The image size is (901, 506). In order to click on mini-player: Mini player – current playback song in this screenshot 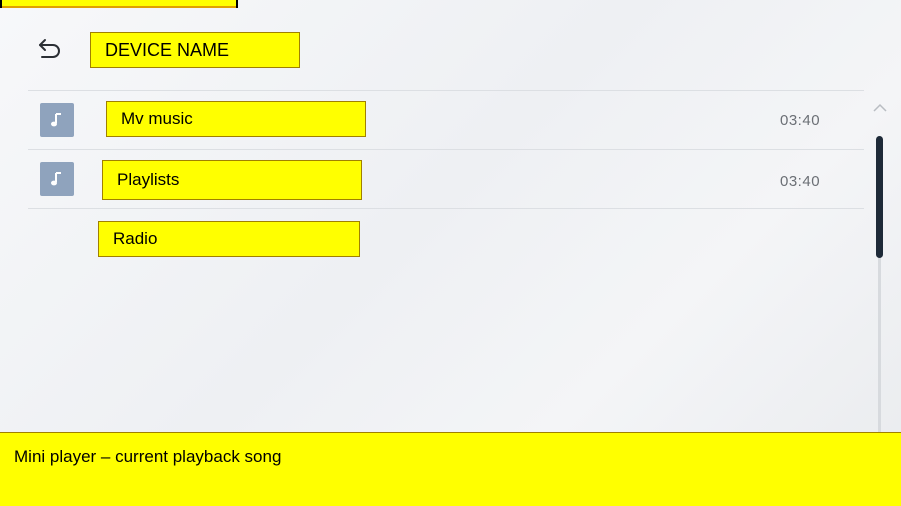, I will do `click(450, 469)`.